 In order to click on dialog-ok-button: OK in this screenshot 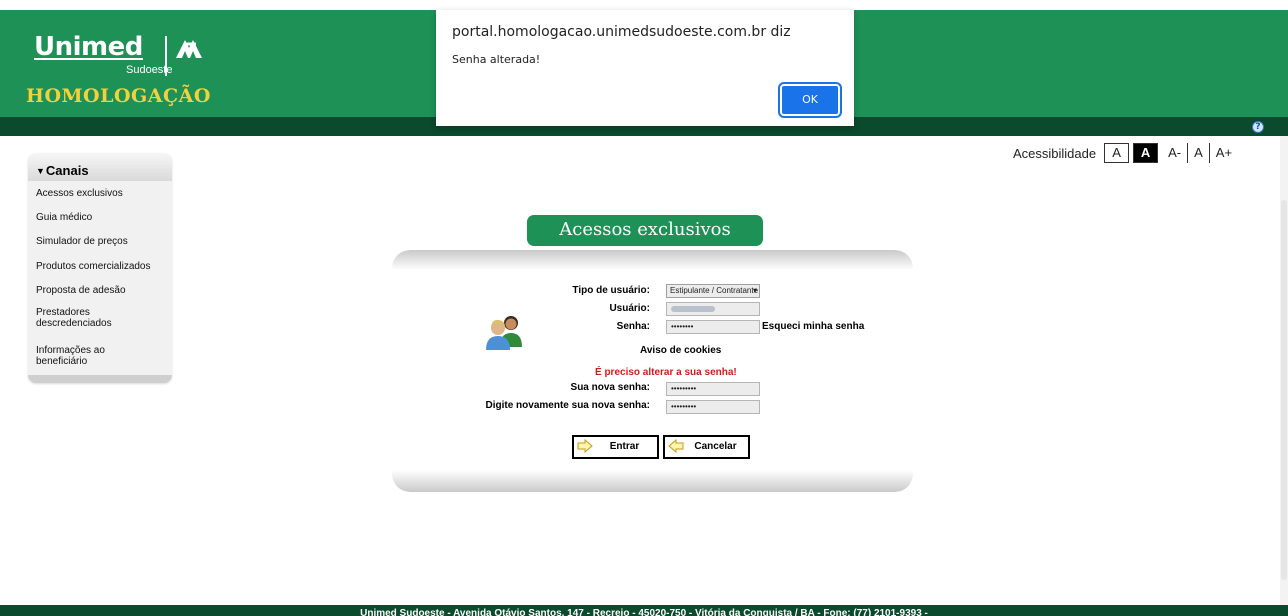, I will do `click(810, 100)`.